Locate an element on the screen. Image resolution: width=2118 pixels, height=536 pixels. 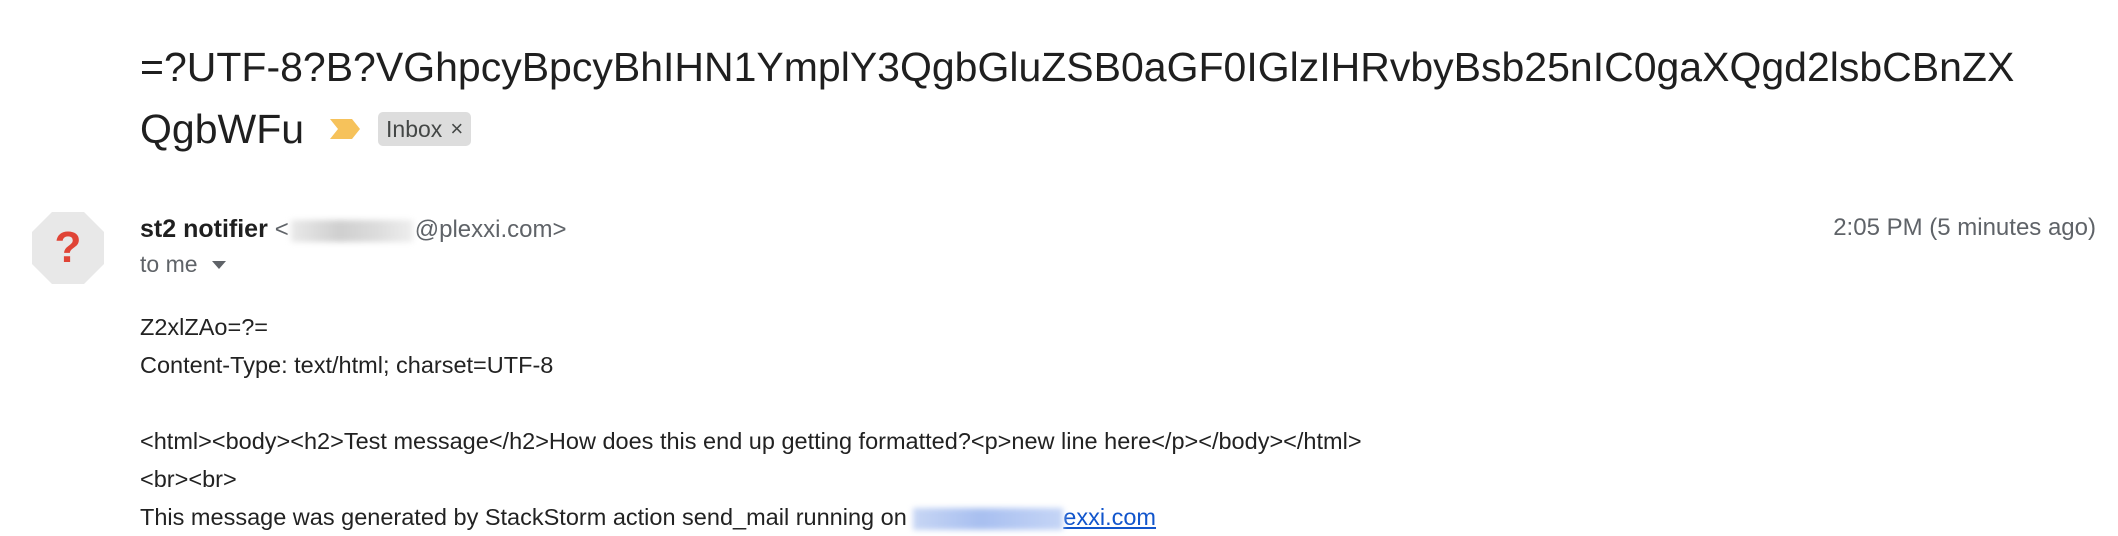
avatar-glyph: ? is located at coordinates (68, 247).